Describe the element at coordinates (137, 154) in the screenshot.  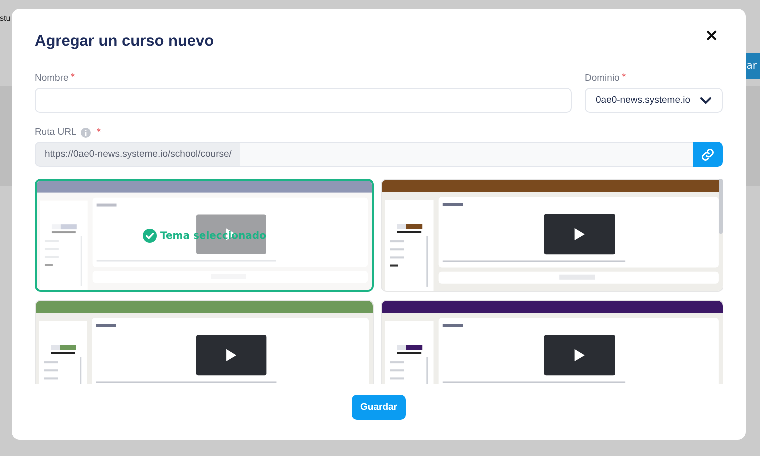
I see `url-prefix: https://0ae0-news.systeme.io/school/course/` at that location.